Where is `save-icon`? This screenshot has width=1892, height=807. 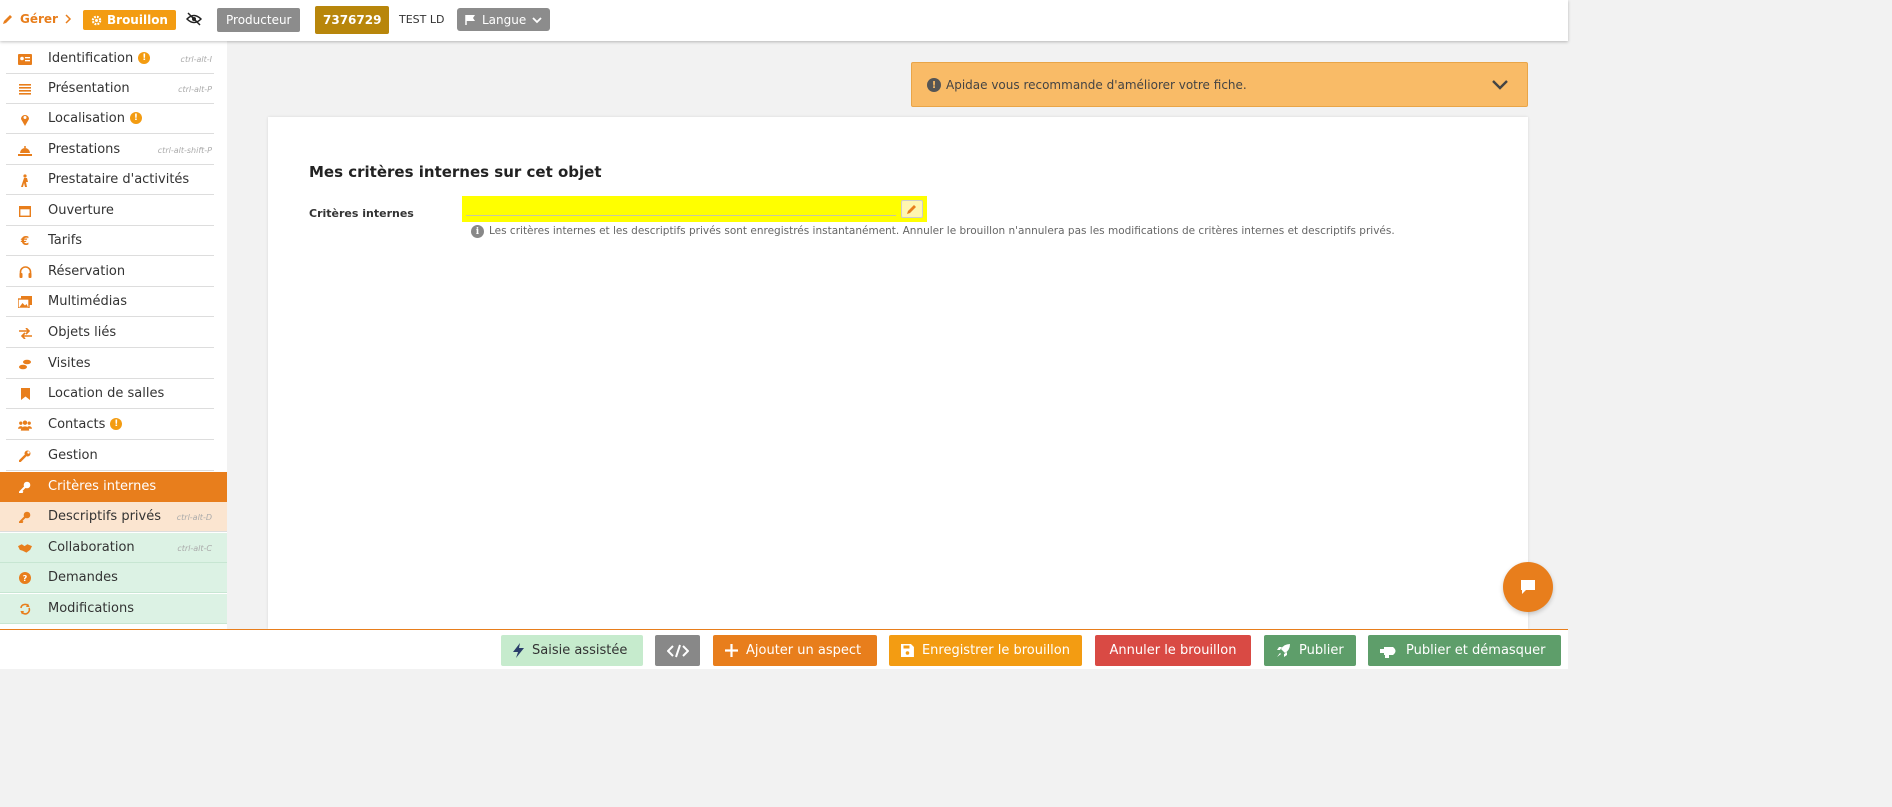 save-icon is located at coordinates (907, 650).